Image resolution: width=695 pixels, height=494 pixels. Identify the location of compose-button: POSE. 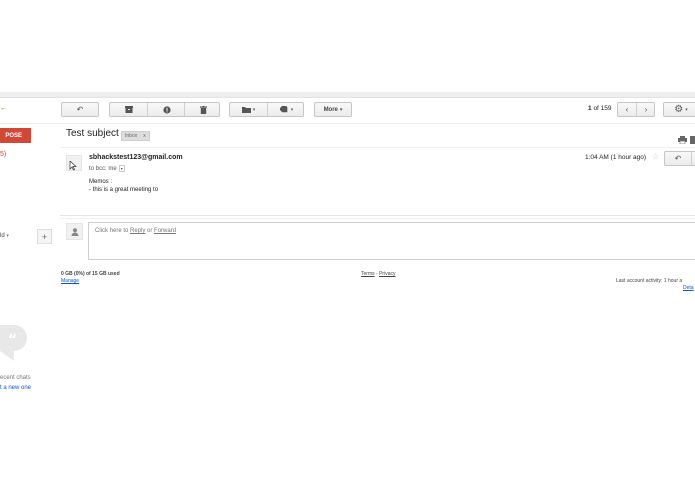
(15, 135).